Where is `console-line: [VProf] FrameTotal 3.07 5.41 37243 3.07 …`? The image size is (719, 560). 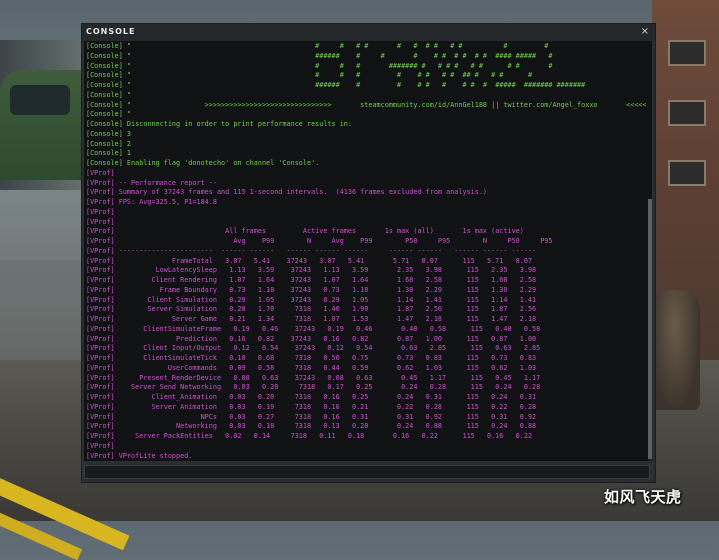 console-line: [VProf] FrameTotal 3.07 5.41 37243 3.07 … is located at coordinates (309, 260).